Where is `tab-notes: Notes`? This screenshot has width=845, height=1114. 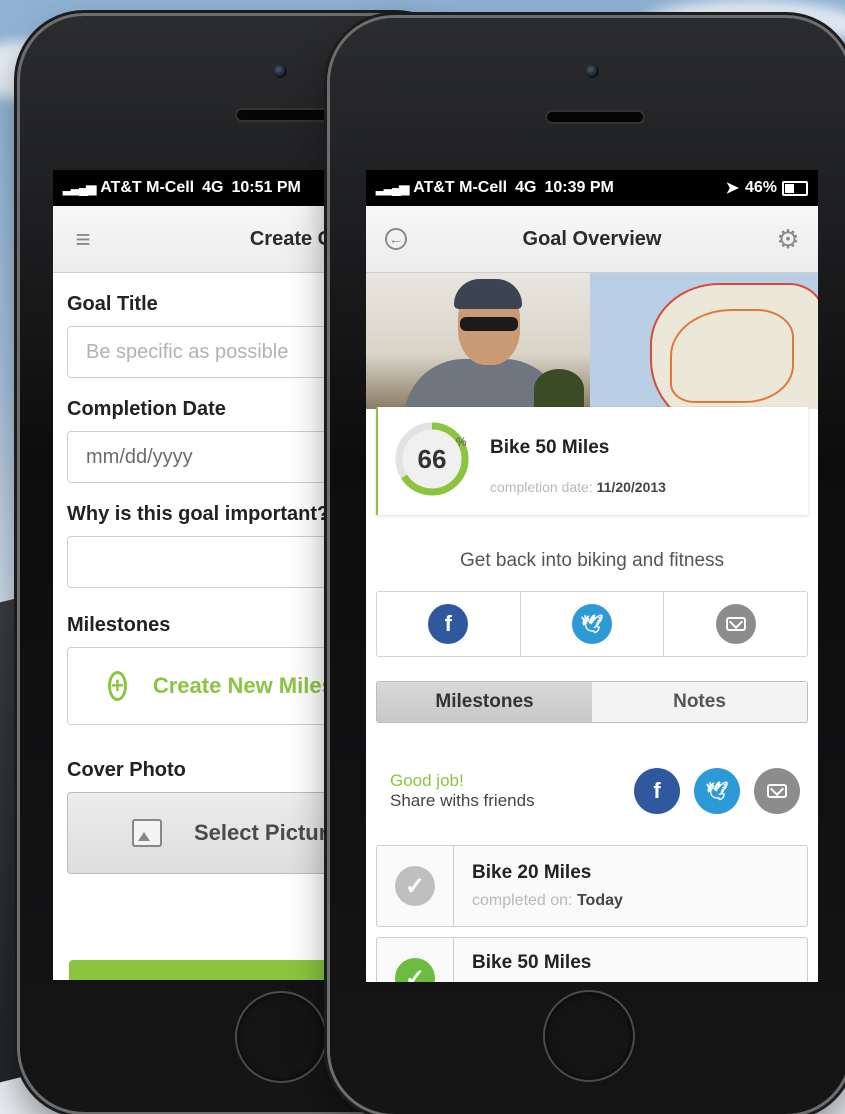
tab-notes: Notes is located at coordinates (699, 702).